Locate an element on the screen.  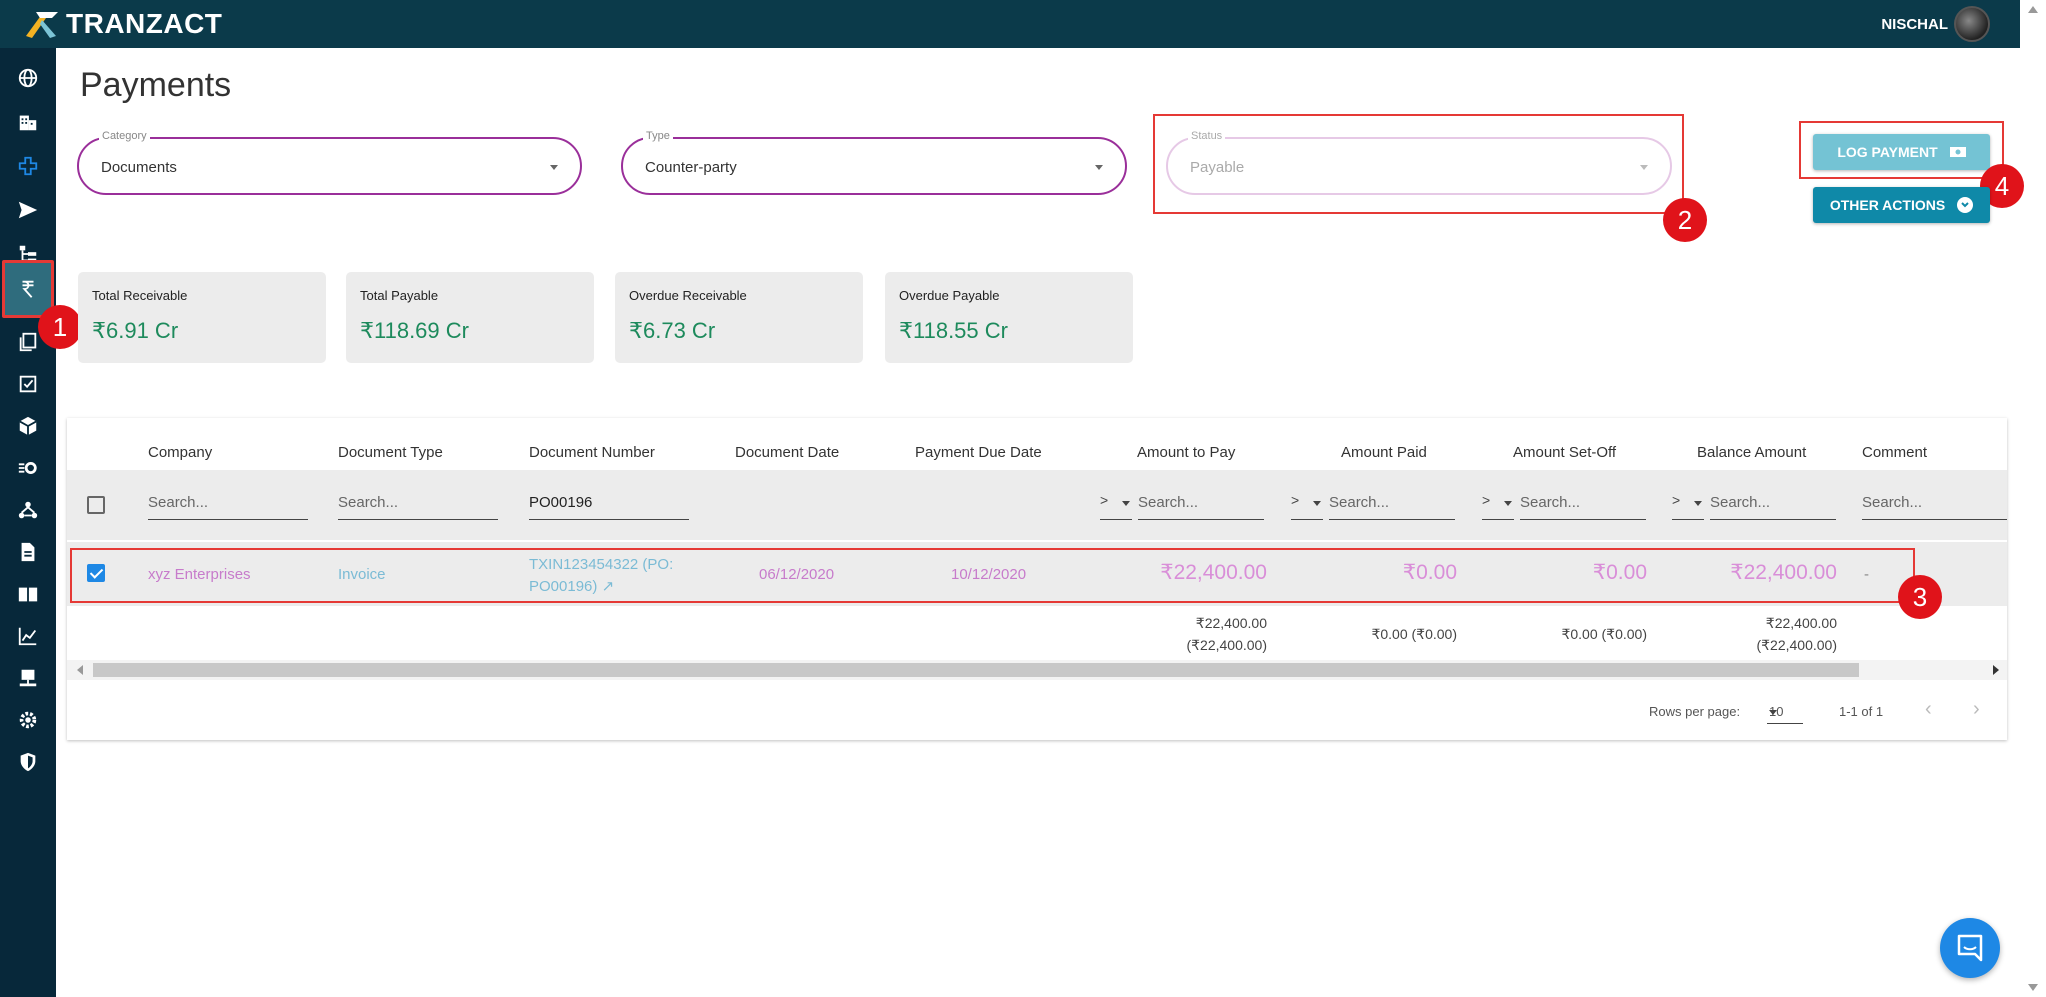
summary-card-overdue-receivable: Overdue Receivable ₹6.73 Cr is located at coordinates (739, 317).